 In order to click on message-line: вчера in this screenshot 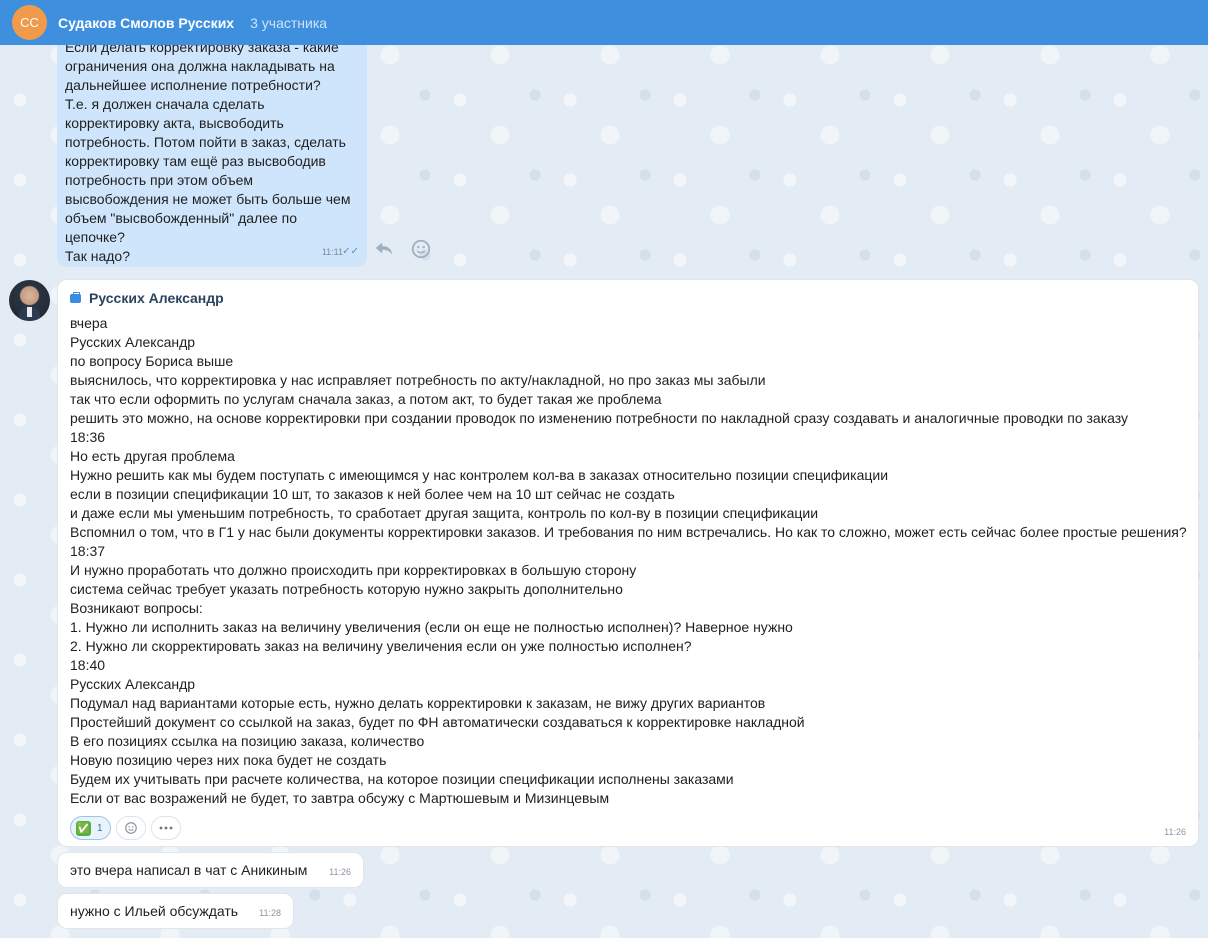, I will do `click(89, 323)`.